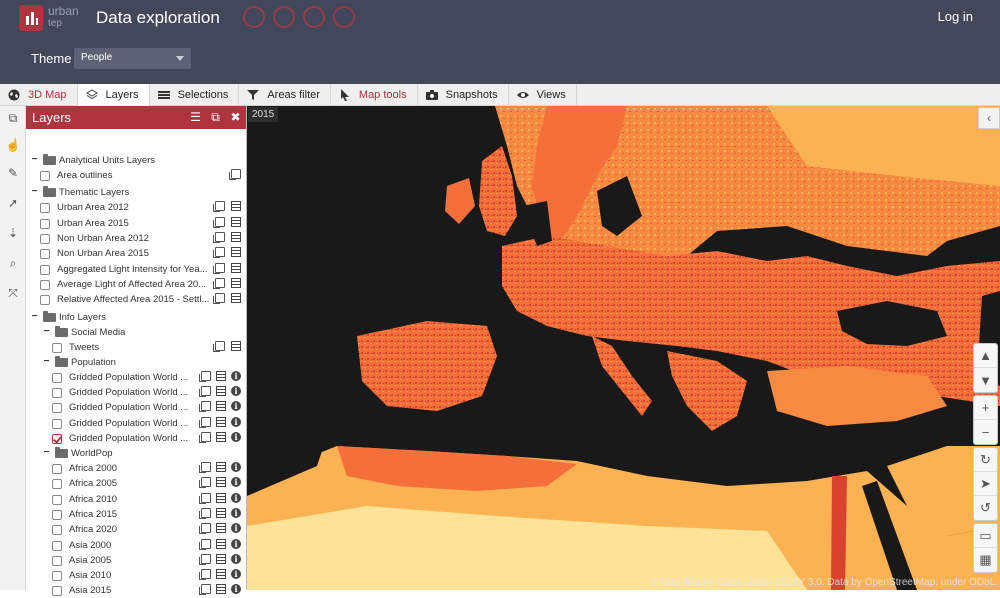 The width and height of the screenshot is (1000, 598). Describe the element at coordinates (84, 529) in the screenshot. I see `layer-item: Africa 2020` at that location.